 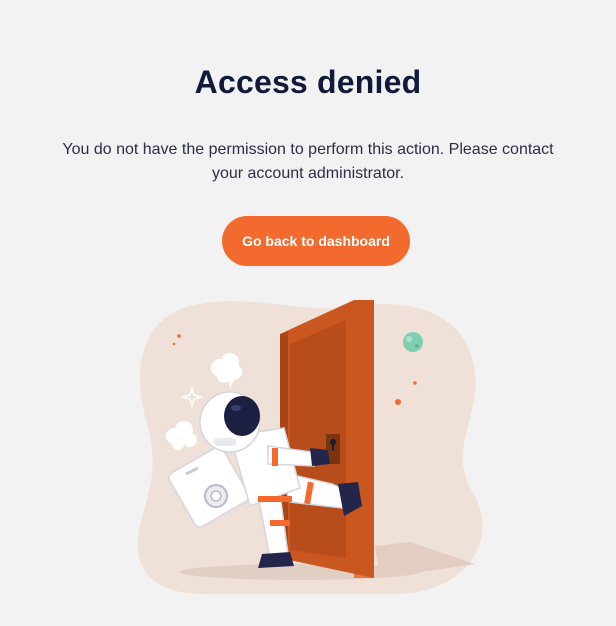 I want to click on helmet-visor, so click(x=242, y=416).